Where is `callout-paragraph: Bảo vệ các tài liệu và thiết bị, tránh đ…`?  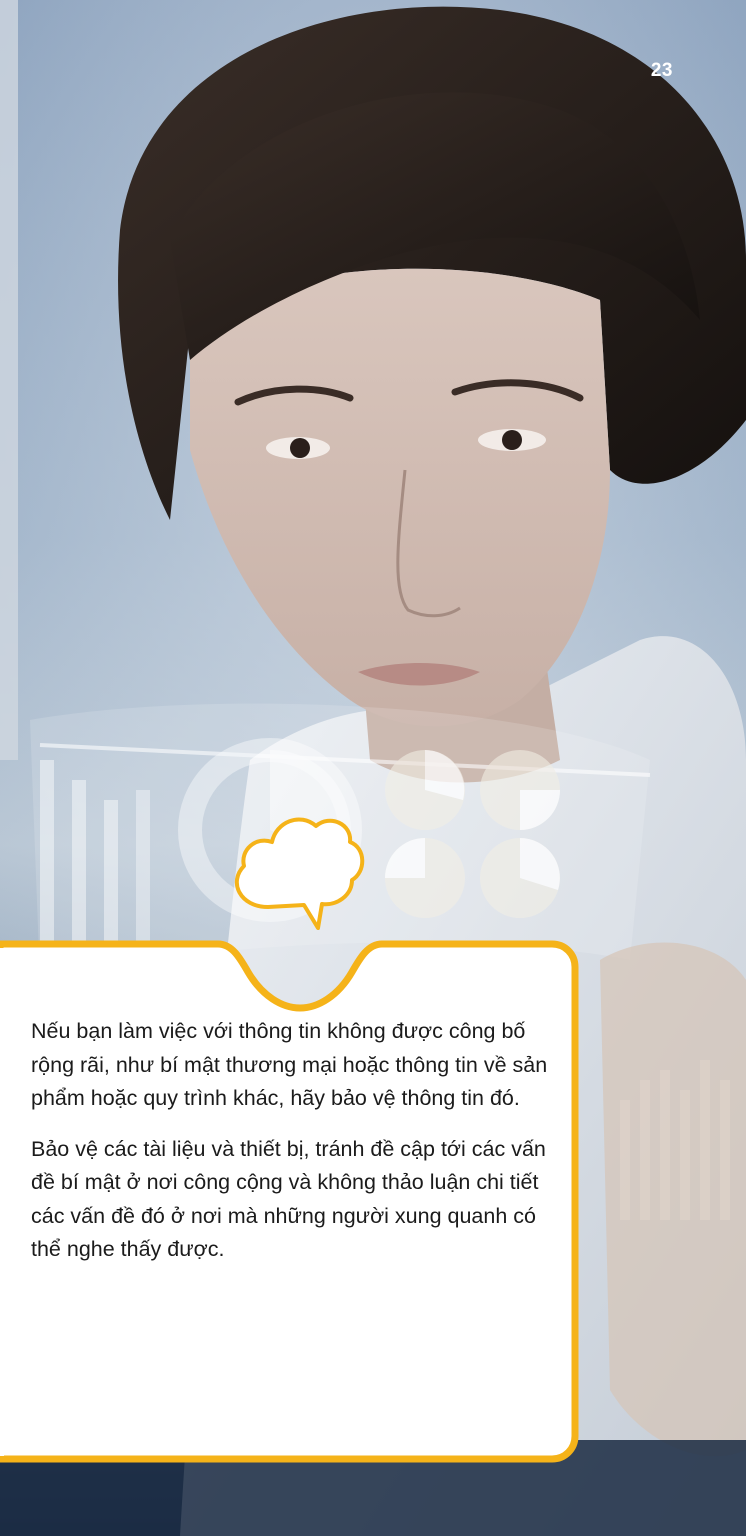 callout-paragraph: Bảo vệ các tài liệu và thiết bị, tránh đ… is located at coordinates (288, 1199).